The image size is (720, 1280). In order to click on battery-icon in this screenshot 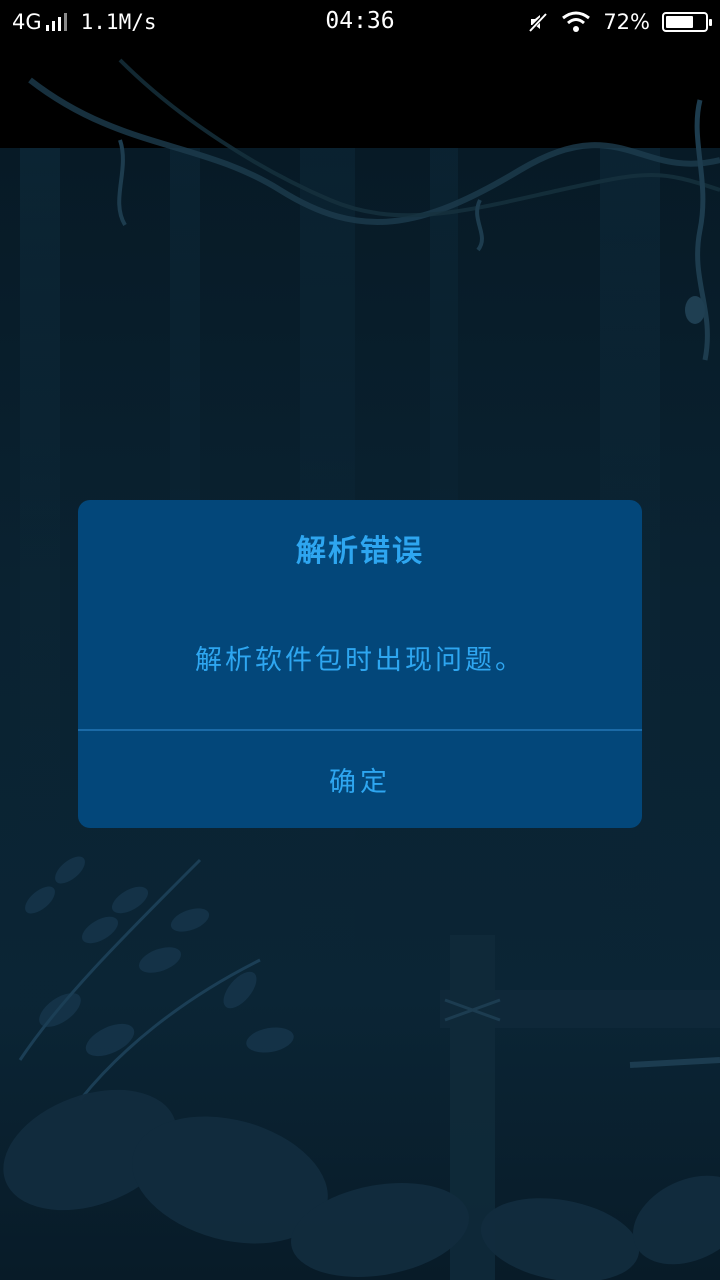, I will do `click(687, 22)`.